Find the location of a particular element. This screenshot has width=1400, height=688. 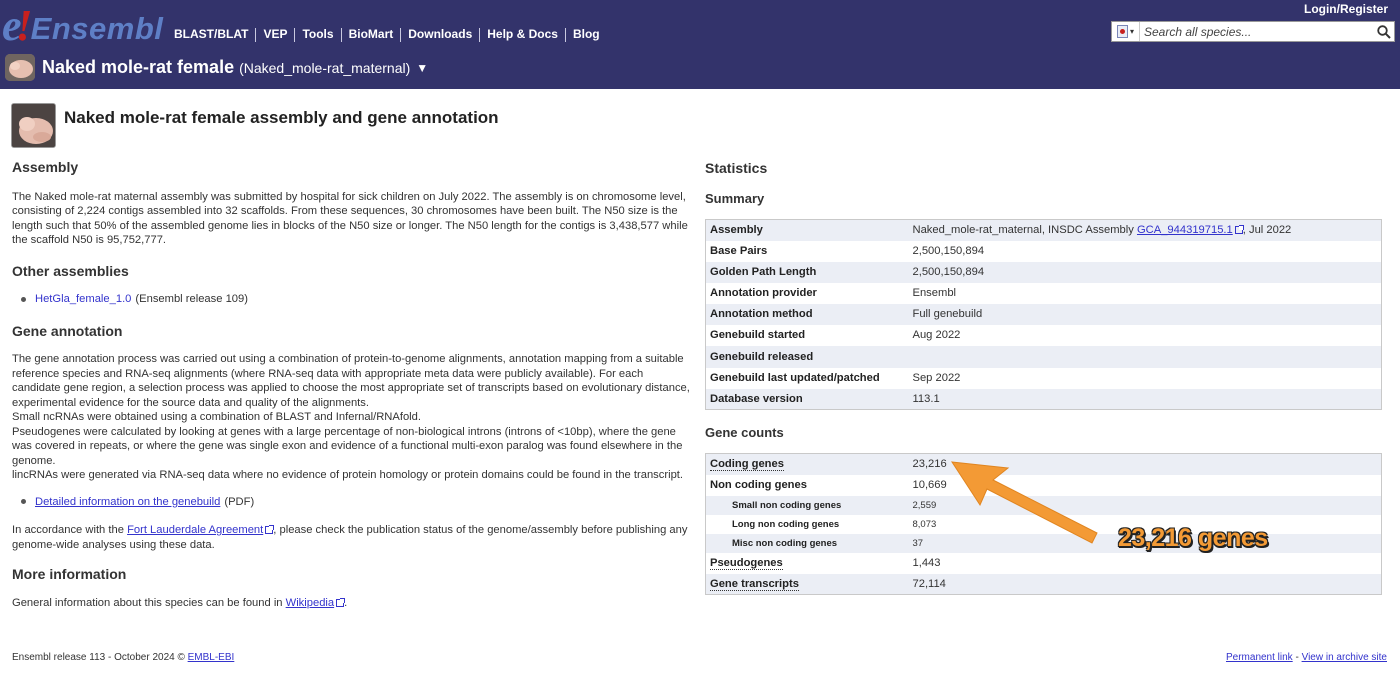

species-selector-button: ▾ is located at coordinates (1126, 31).